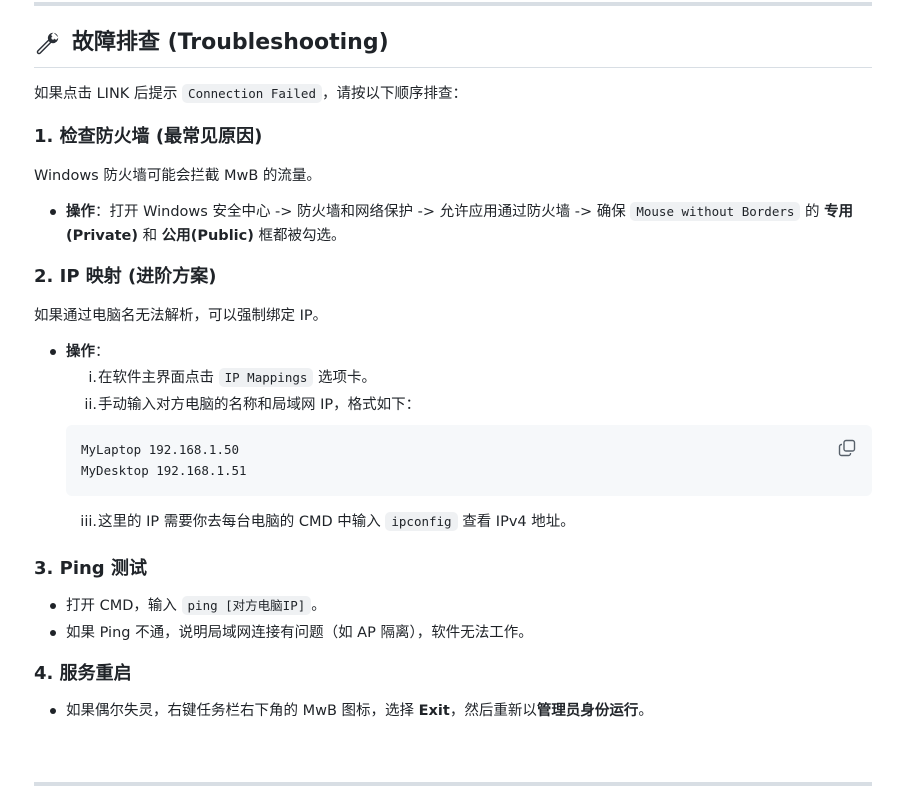 This screenshot has height=789, width=909. I want to click on code-line: MyDesktop 192.168.1.51, so click(164, 470).